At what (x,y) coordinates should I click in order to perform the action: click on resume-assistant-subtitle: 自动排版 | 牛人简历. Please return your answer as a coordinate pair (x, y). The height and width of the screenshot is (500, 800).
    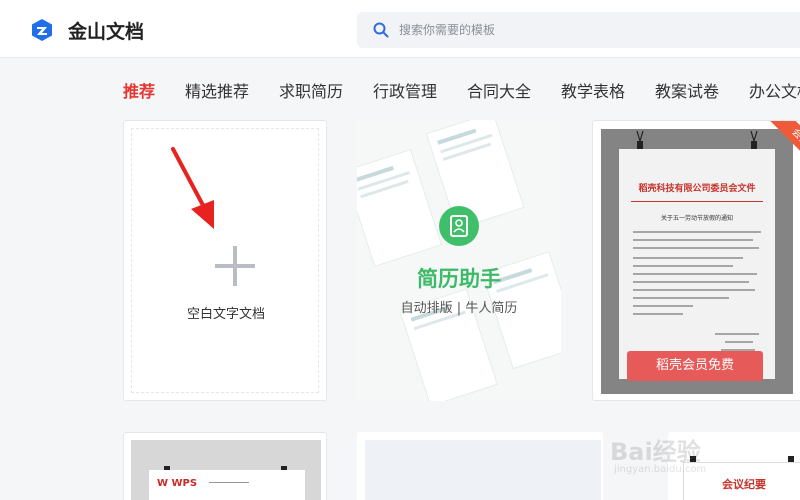
    Looking at the image, I should click on (459, 308).